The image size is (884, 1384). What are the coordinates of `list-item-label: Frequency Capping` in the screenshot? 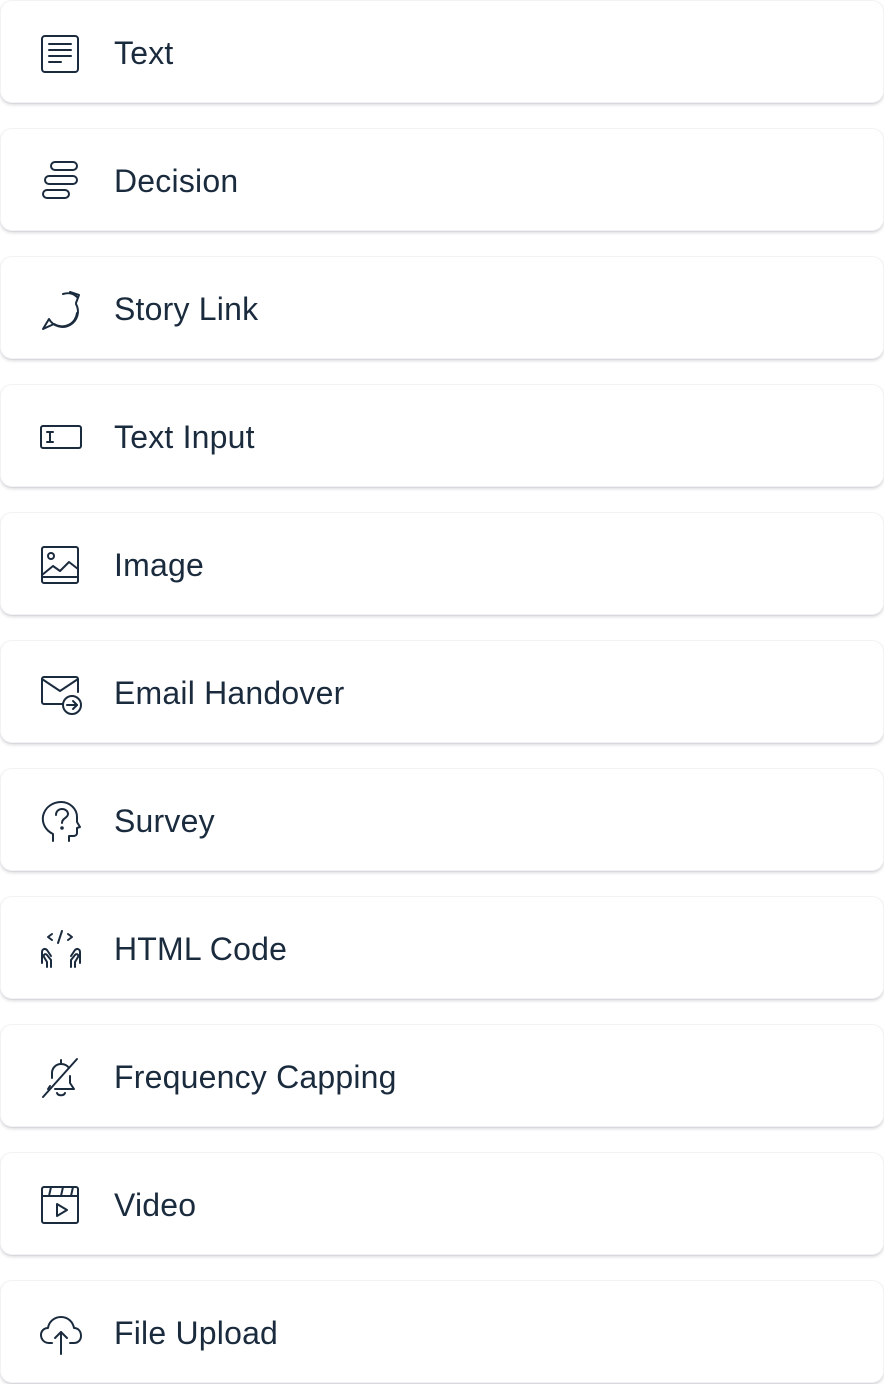 It's located at (255, 1077).